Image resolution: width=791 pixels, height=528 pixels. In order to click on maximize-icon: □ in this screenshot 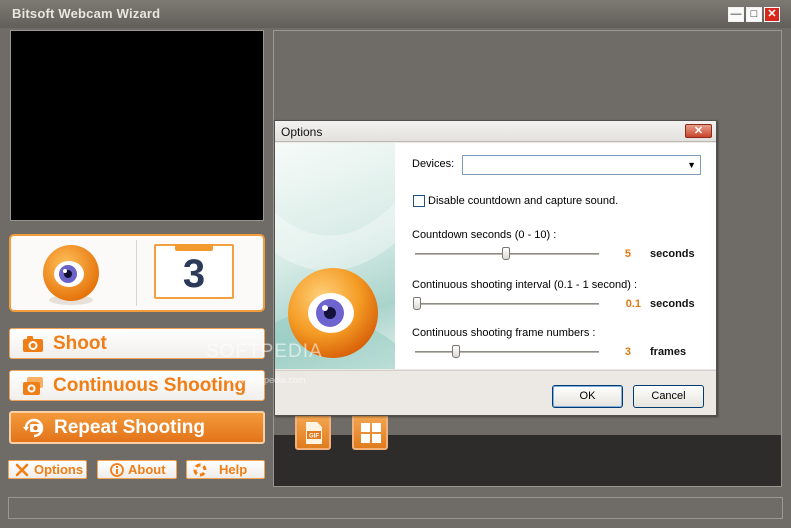, I will do `click(754, 14)`.